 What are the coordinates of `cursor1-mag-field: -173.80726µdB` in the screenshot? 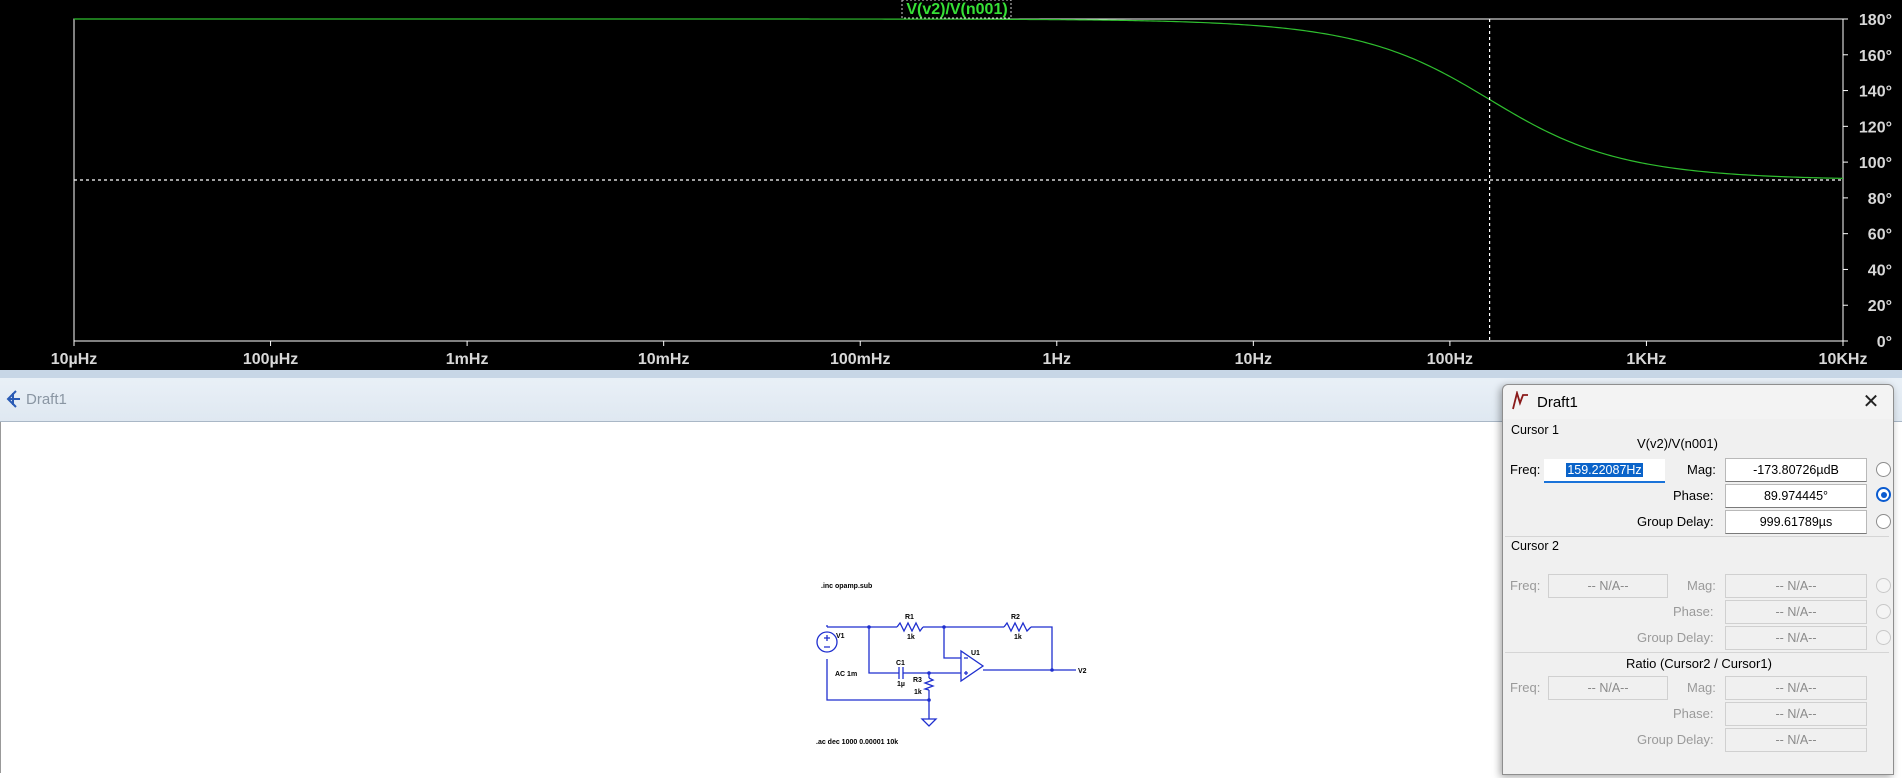 It's located at (1796, 470).